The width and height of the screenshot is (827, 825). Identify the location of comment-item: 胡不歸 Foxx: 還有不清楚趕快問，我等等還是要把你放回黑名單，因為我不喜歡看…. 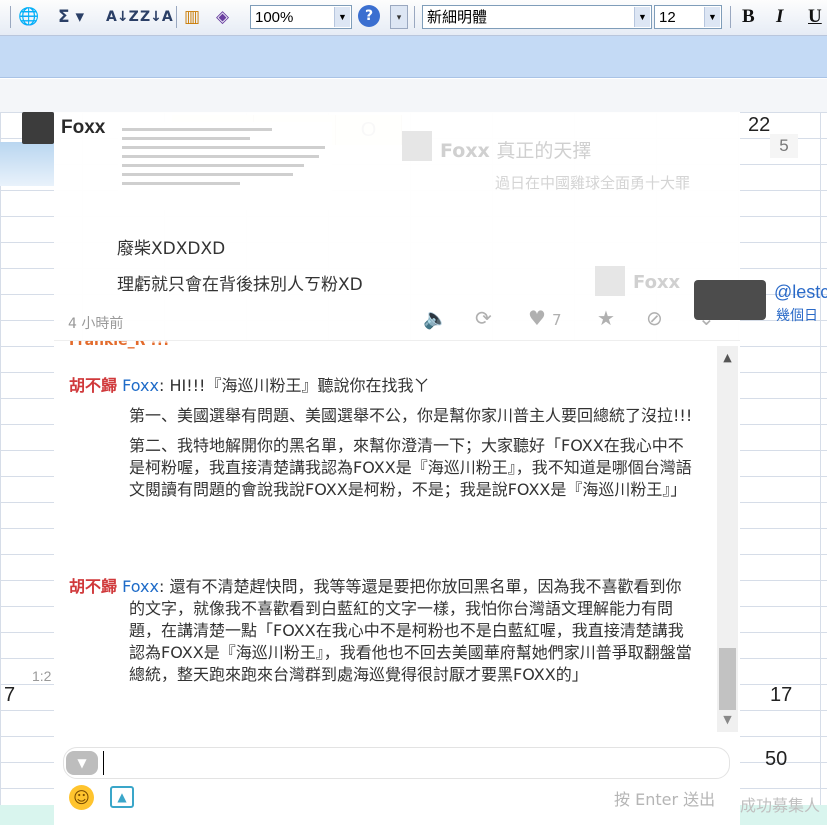
(381, 631).